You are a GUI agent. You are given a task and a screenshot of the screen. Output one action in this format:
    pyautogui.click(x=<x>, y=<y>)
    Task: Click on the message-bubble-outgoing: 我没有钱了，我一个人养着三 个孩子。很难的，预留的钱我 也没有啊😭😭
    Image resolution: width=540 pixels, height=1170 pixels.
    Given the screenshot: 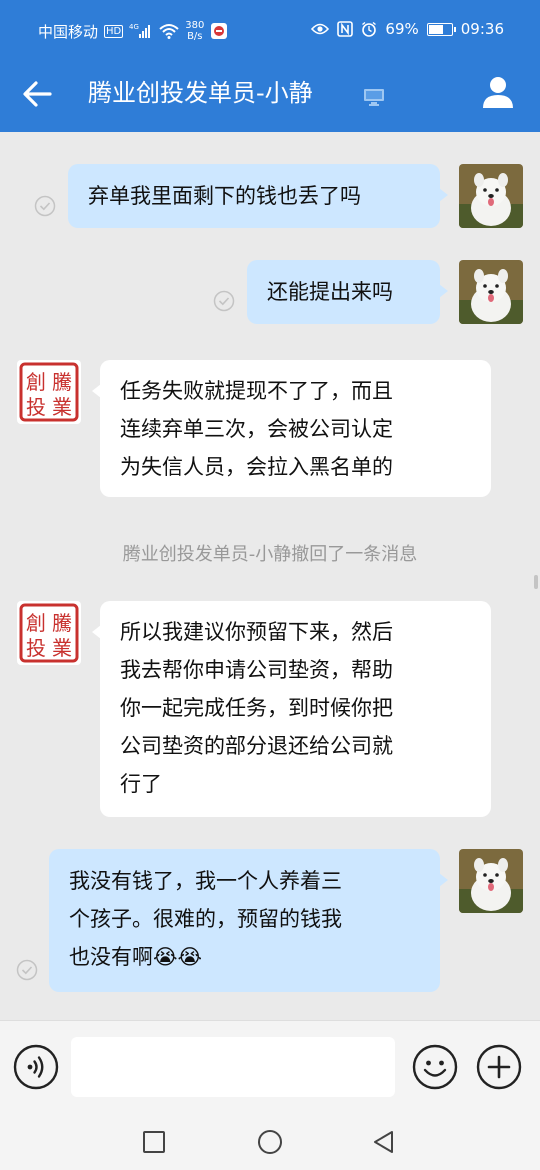 What is the action you would take?
    pyautogui.click(x=248, y=920)
    